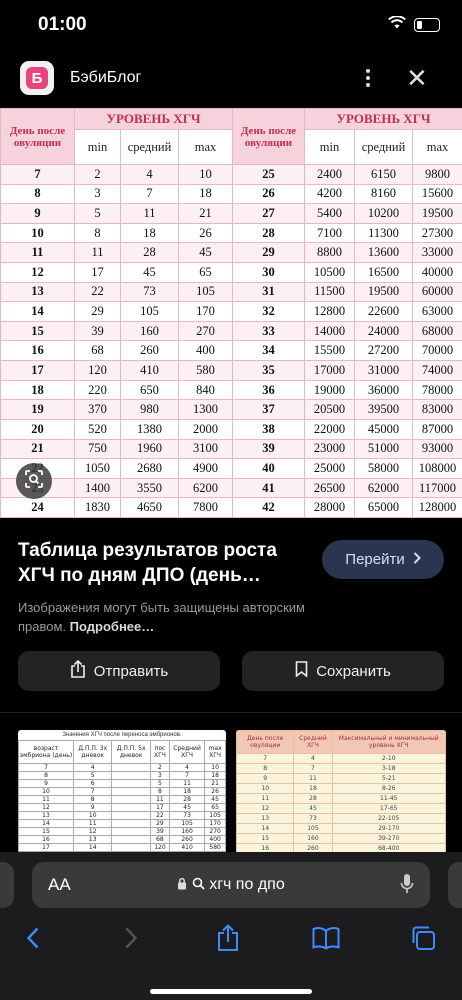 The image size is (462, 1000). Describe the element at coordinates (37, 370) in the screenshot. I see `day-cell: 17` at that location.